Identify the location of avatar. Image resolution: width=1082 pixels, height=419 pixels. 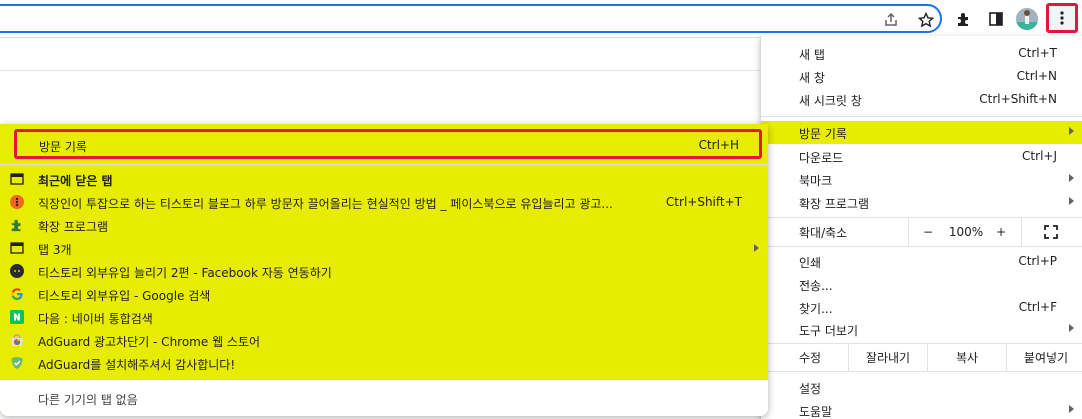
(1027, 19).